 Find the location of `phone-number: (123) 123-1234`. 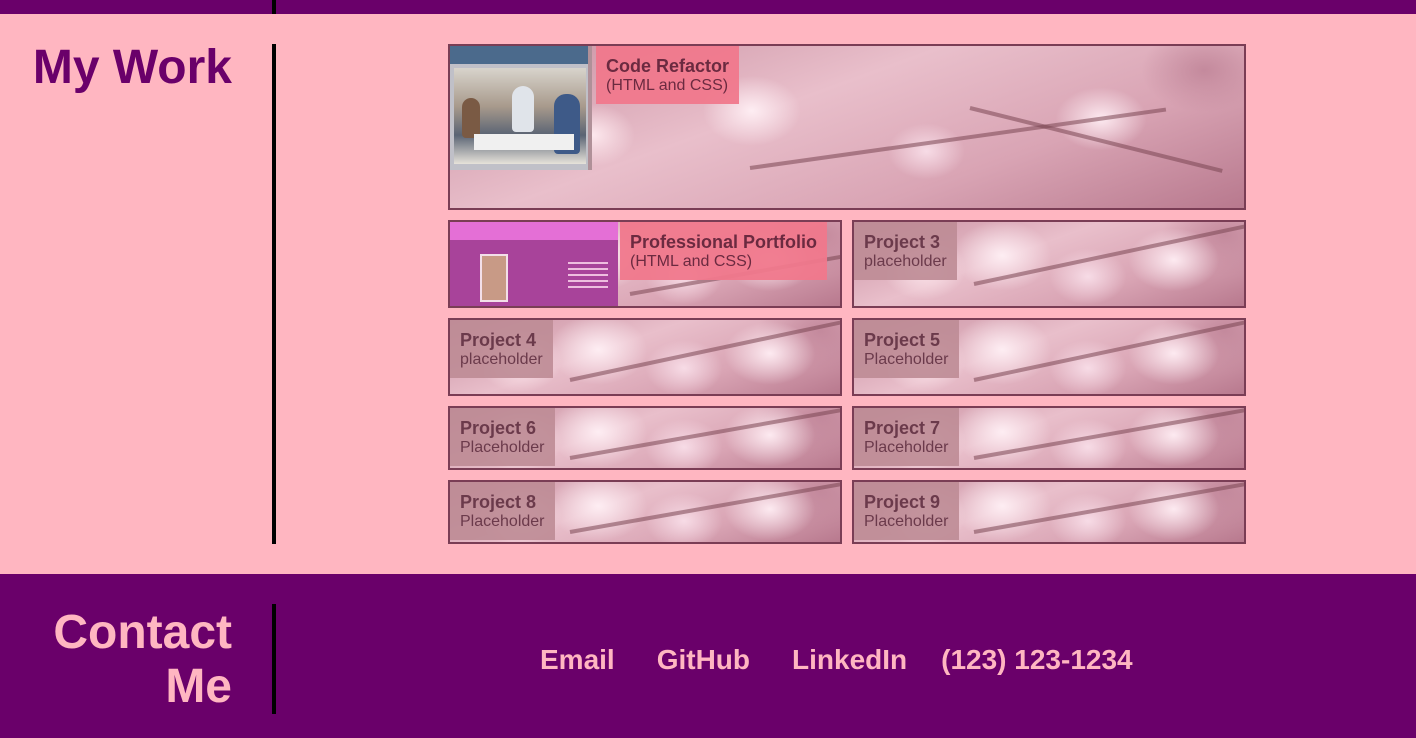

phone-number: (123) 123-1234 is located at coordinates (1037, 659).